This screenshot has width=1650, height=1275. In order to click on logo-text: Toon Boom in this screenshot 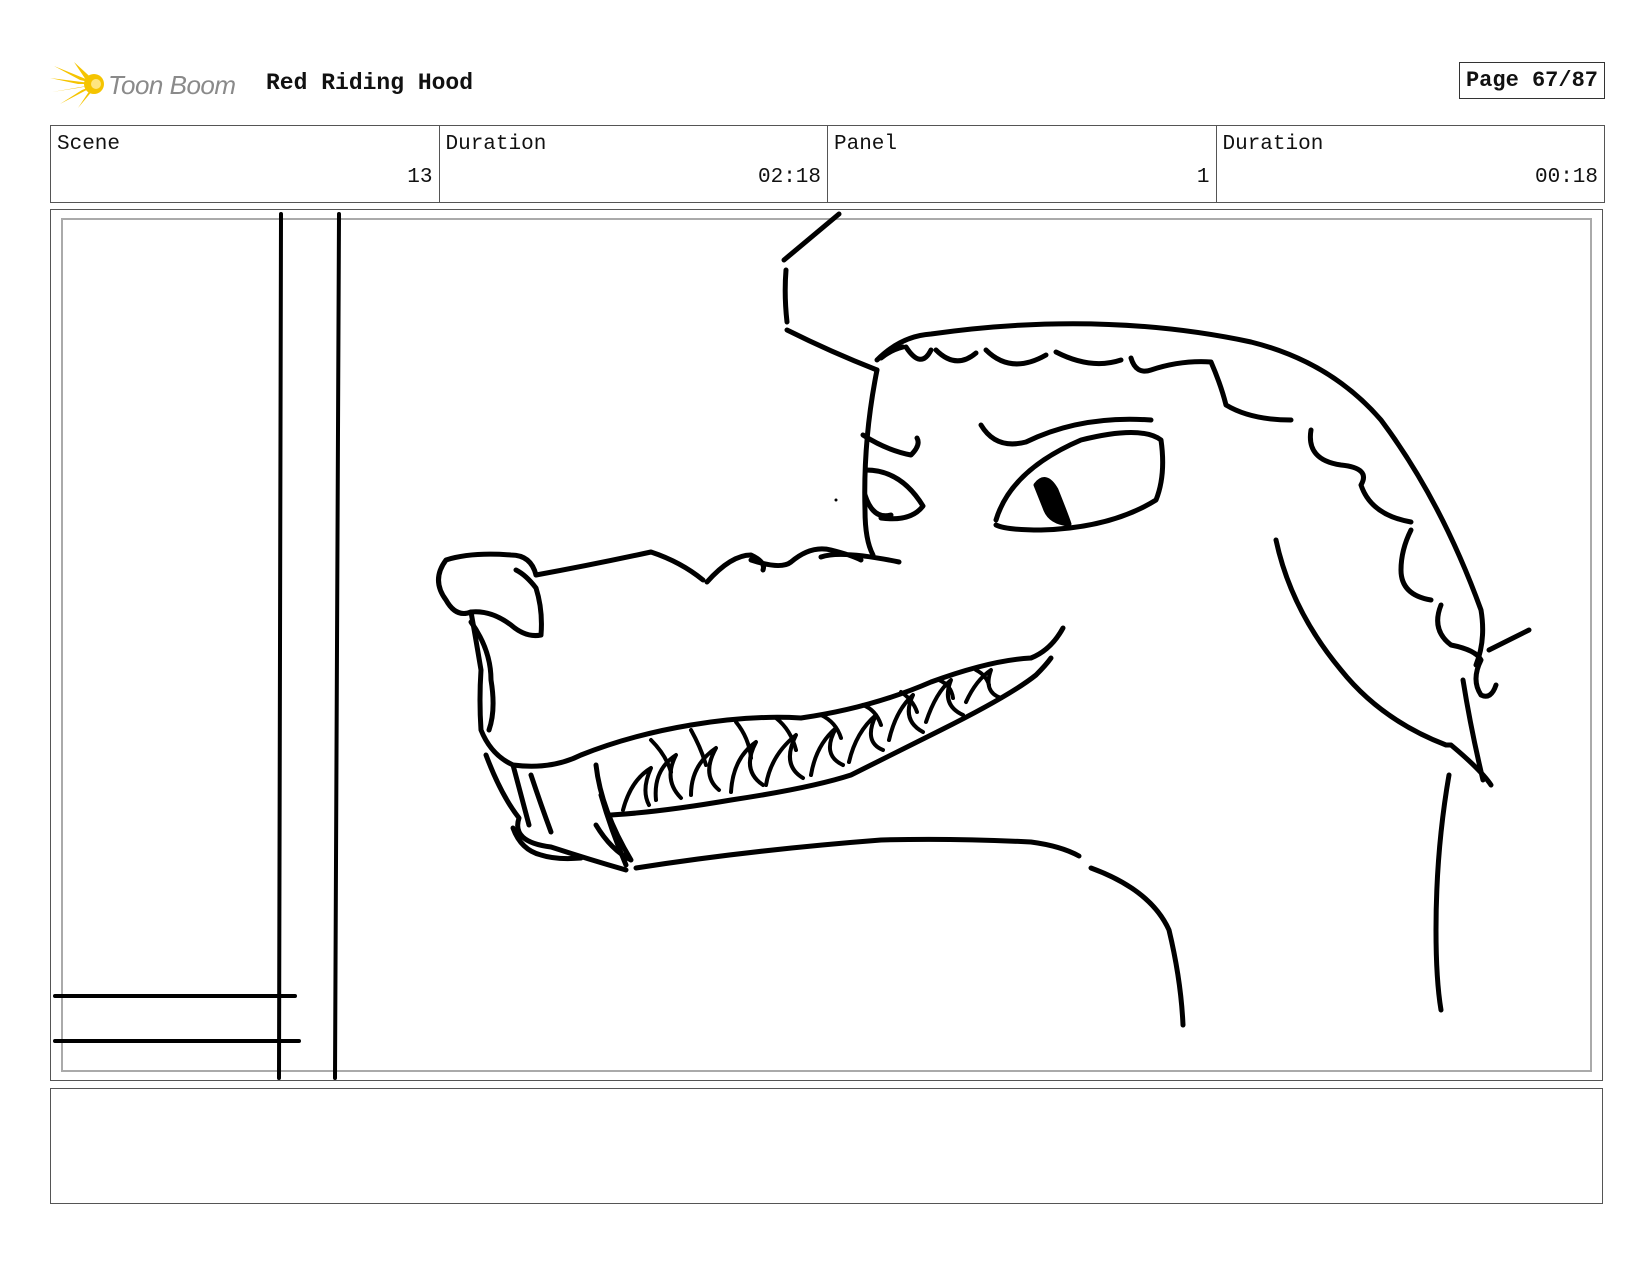, I will do `click(172, 85)`.